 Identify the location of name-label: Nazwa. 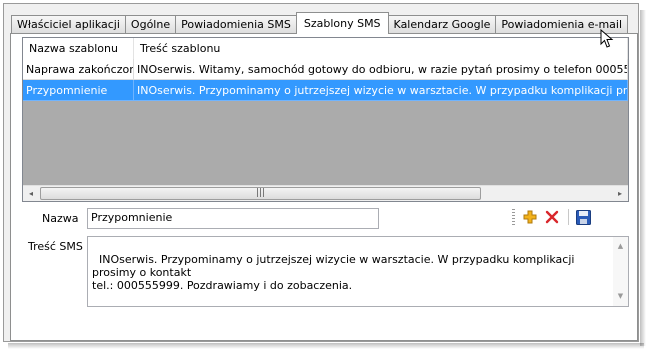
(60, 218).